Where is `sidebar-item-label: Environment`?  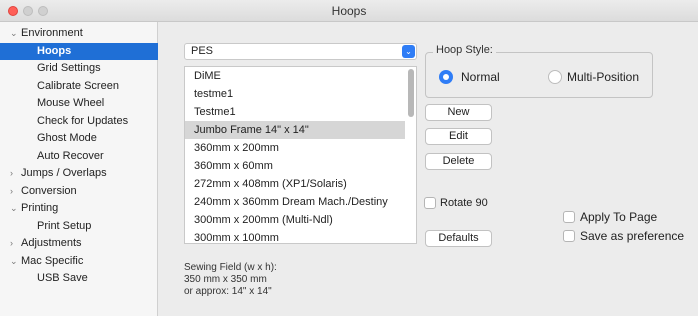 sidebar-item-label: Environment is located at coordinates (52, 33).